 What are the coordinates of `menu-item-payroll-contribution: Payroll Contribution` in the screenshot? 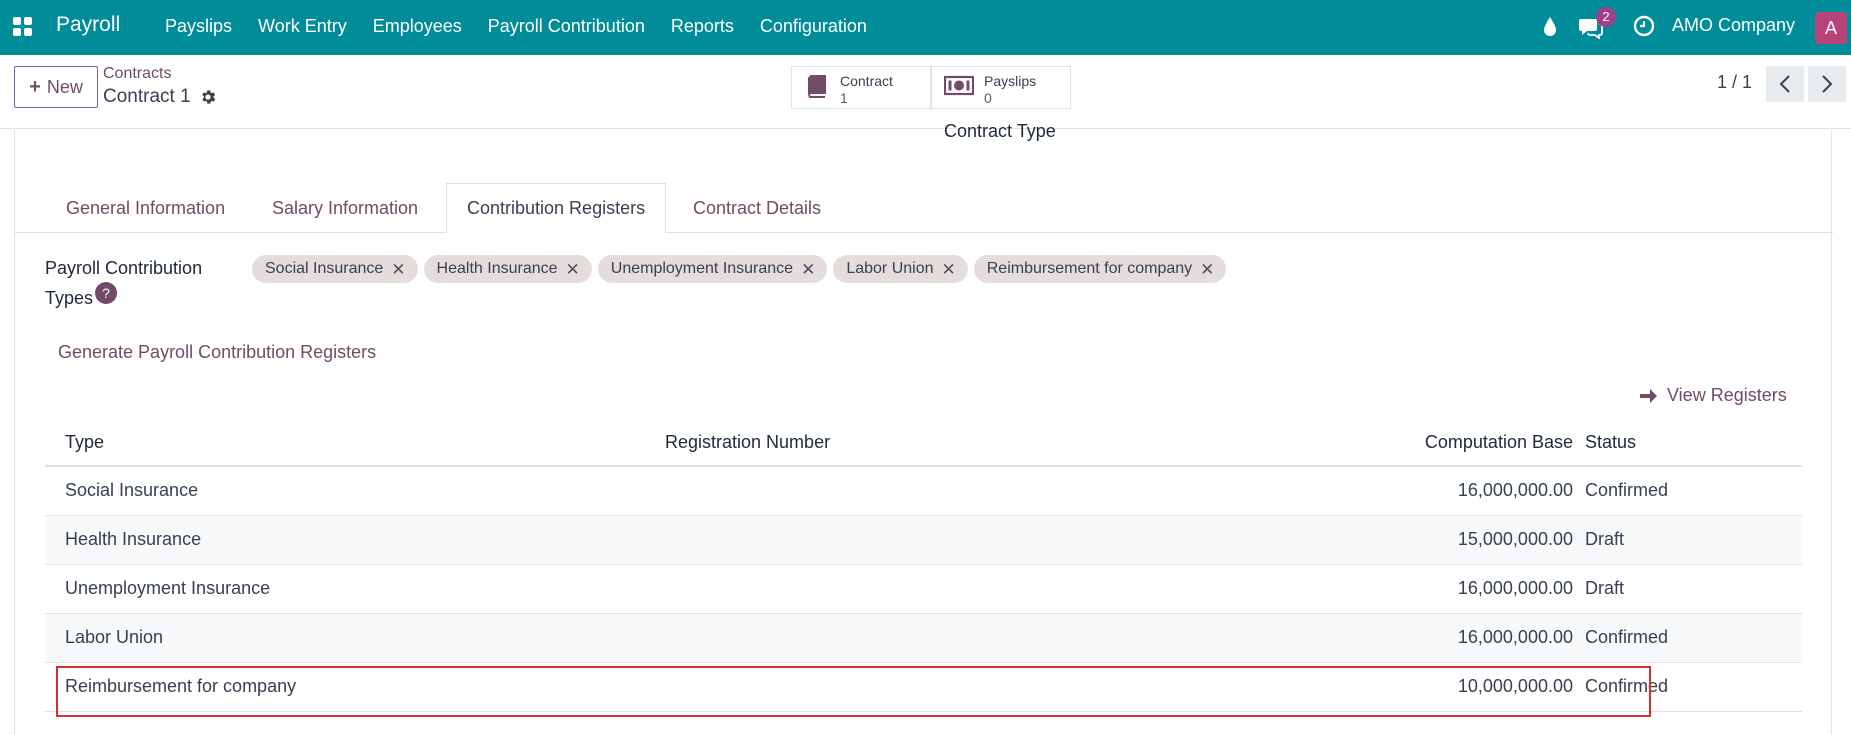 It's located at (566, 26).